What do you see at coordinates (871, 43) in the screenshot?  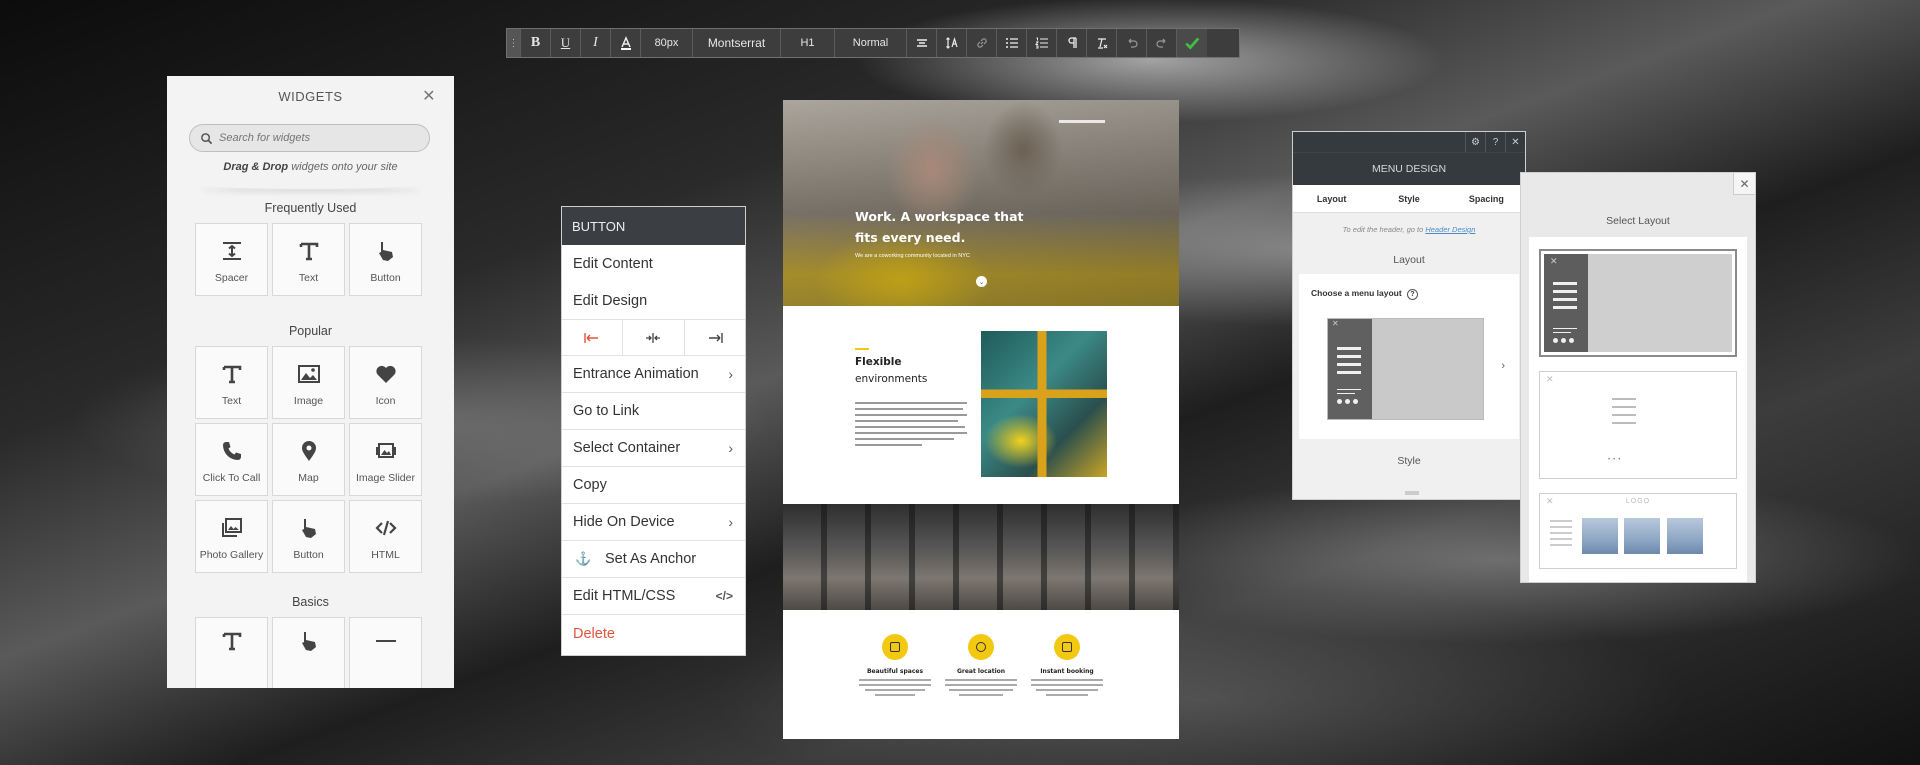 I see `font-weight-select: Normal` at bounding box center [871, 43].